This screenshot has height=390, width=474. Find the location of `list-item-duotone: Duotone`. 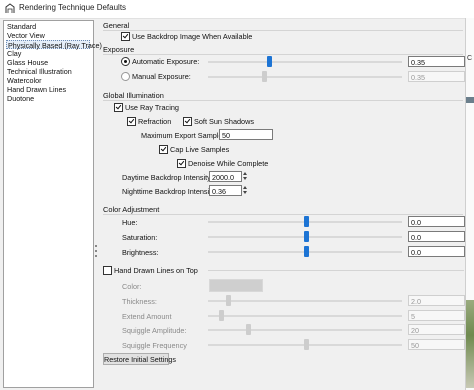

list-item-duotone: Duotone is located at coordinates (48, 98).